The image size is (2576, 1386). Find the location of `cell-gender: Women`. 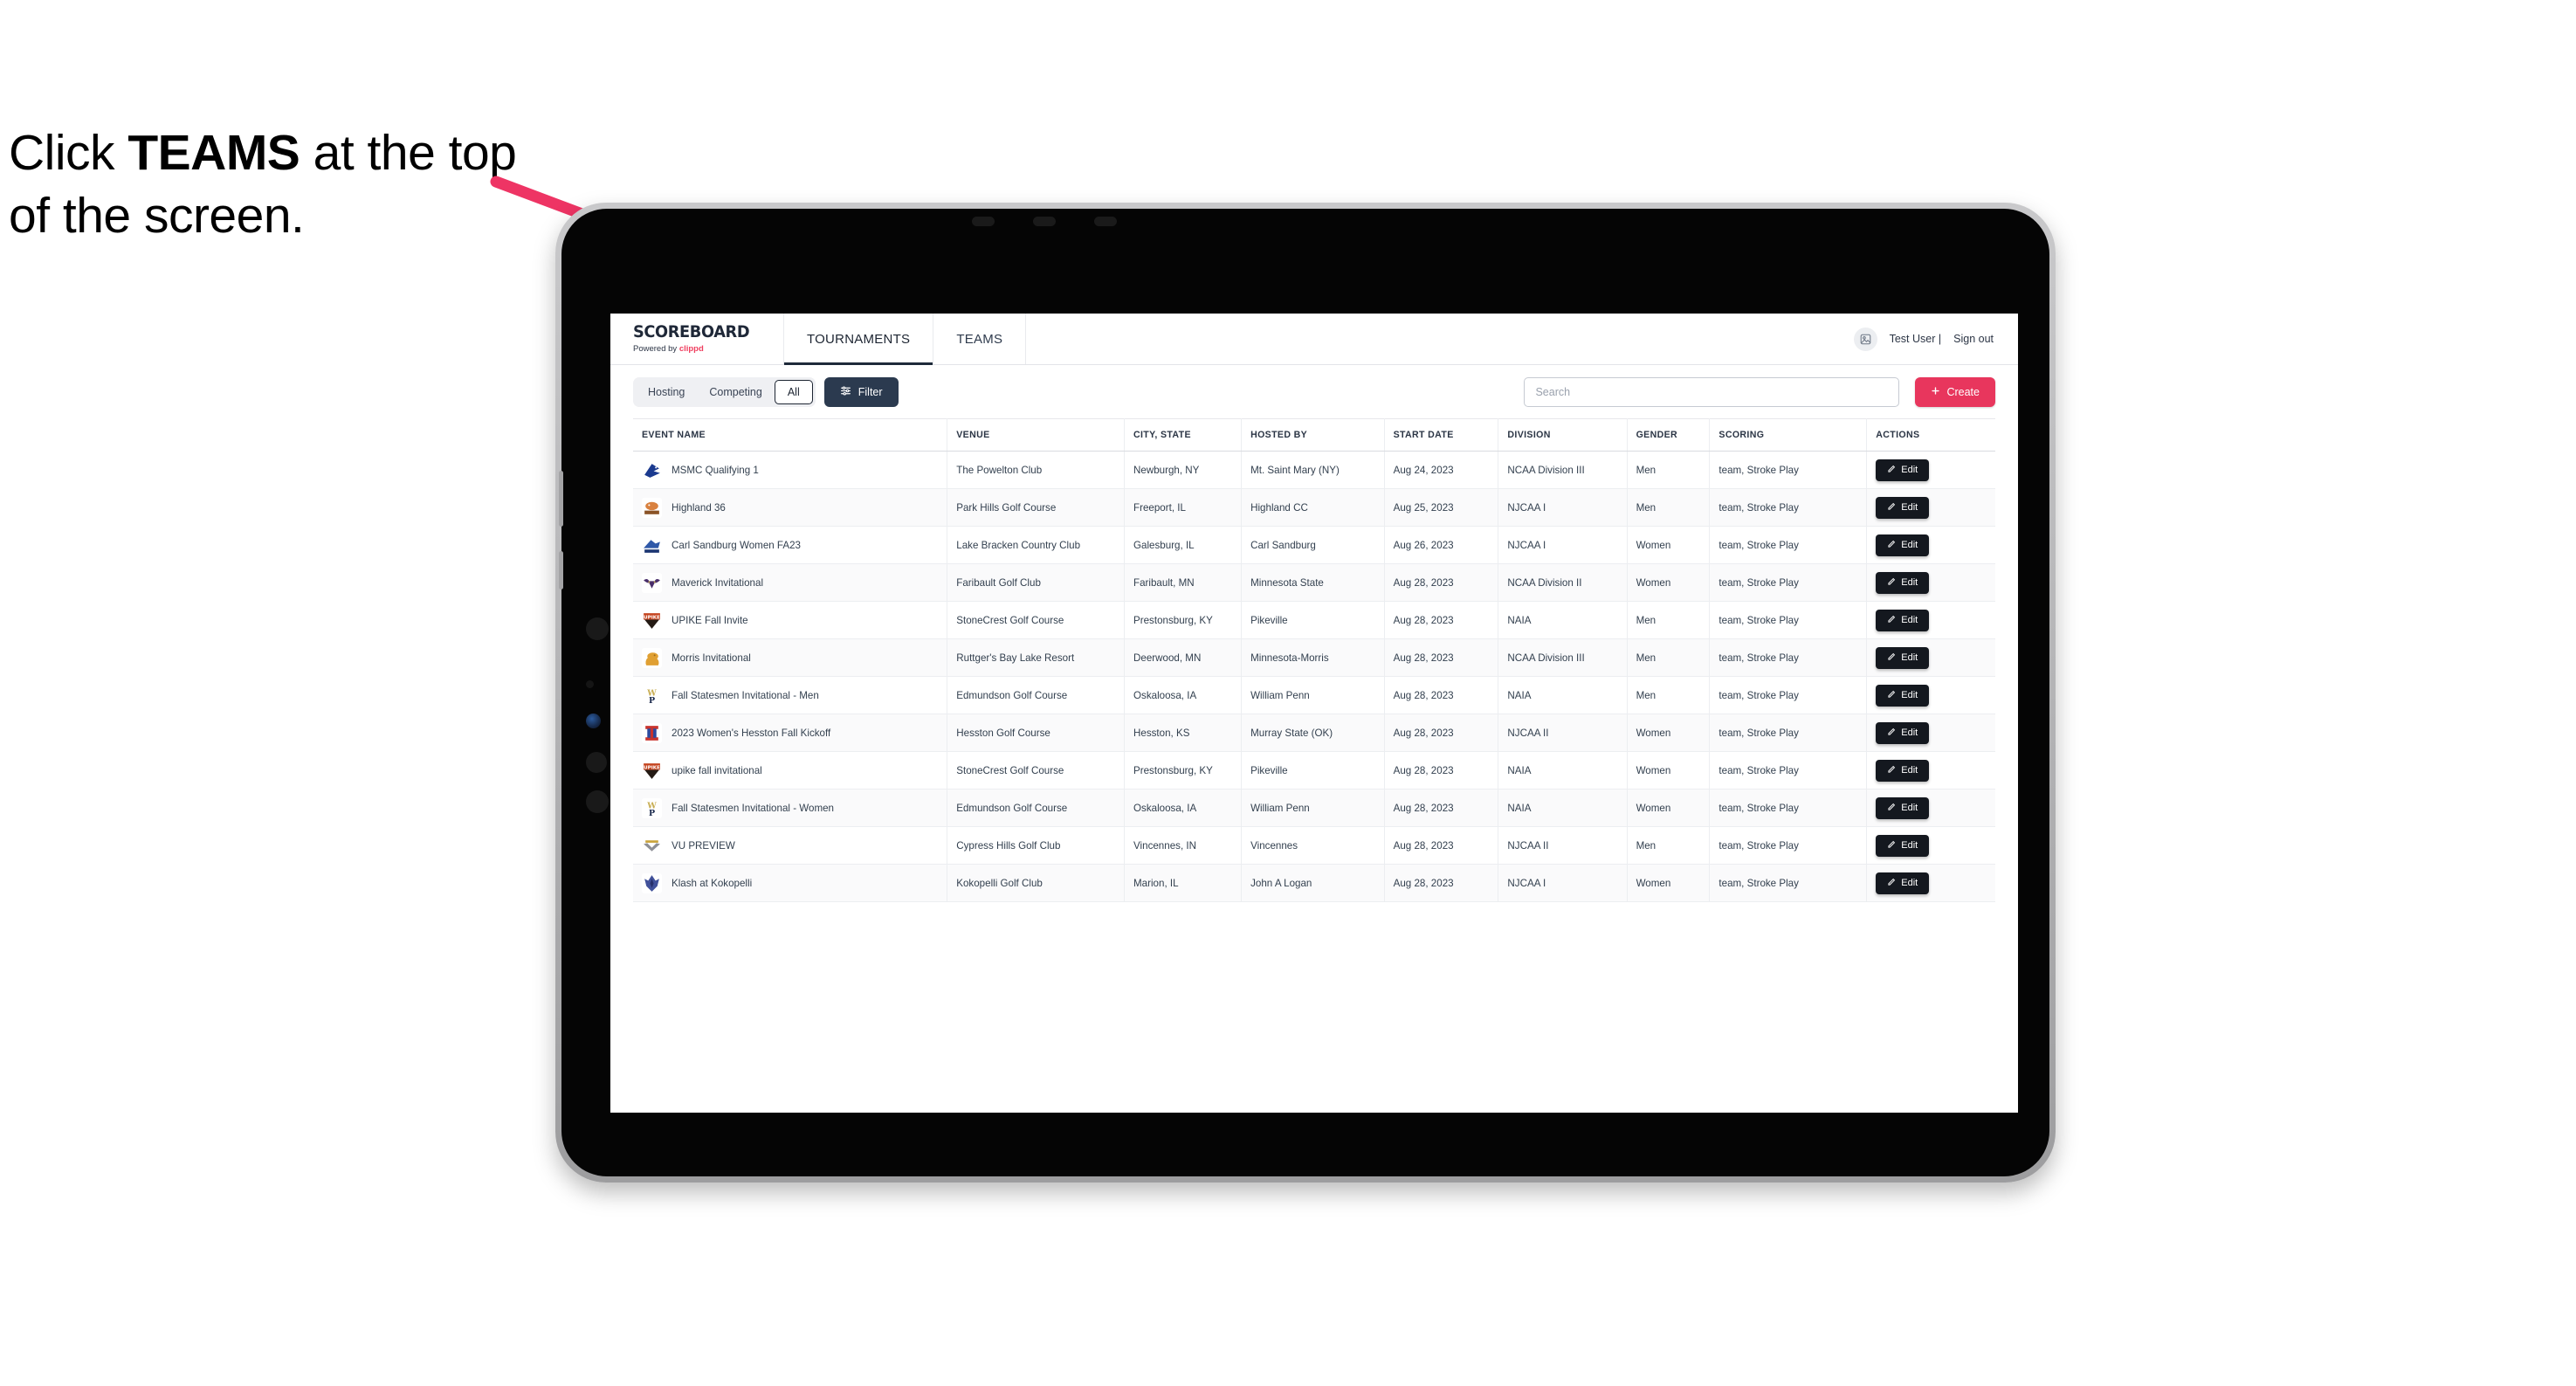

cell-gender: Women is located at coordinates (1669, 808).